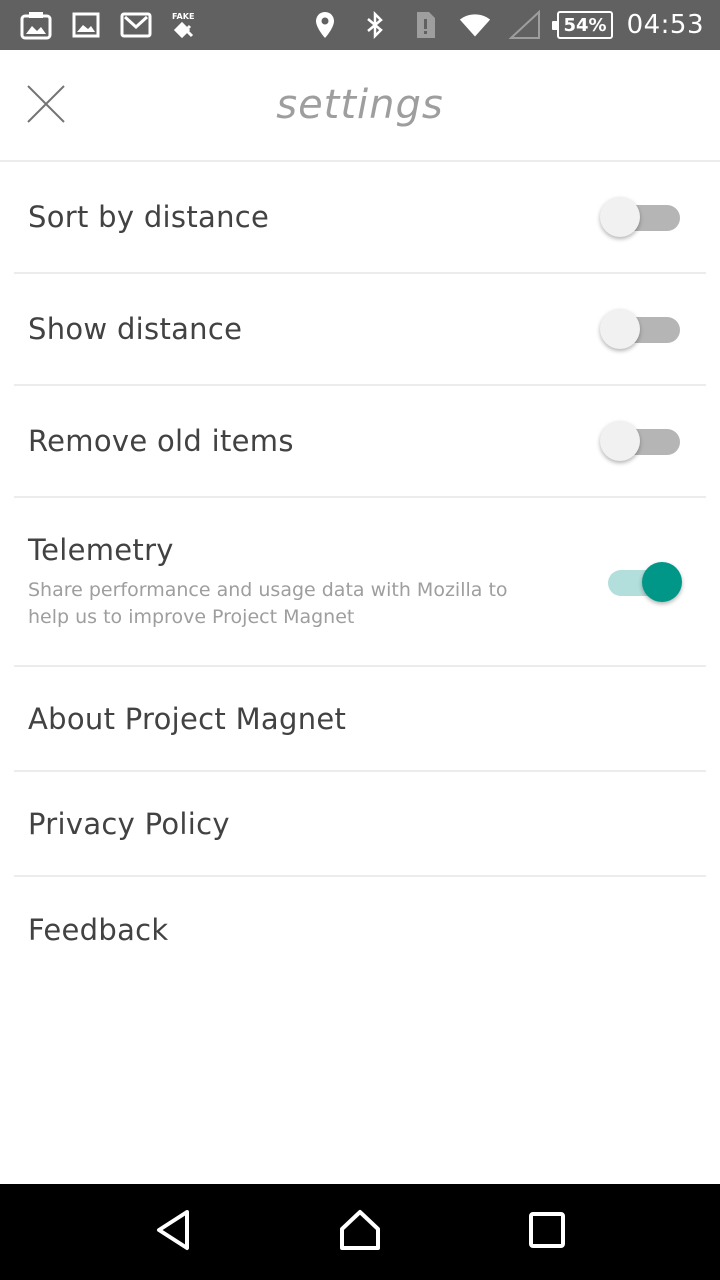 The height and width of the screenshot is (1280, 720). What do you see at coordinates (101, 549) in the screenshot?
I see `setting-label: Telemetry` at bounding box center [101, 549].